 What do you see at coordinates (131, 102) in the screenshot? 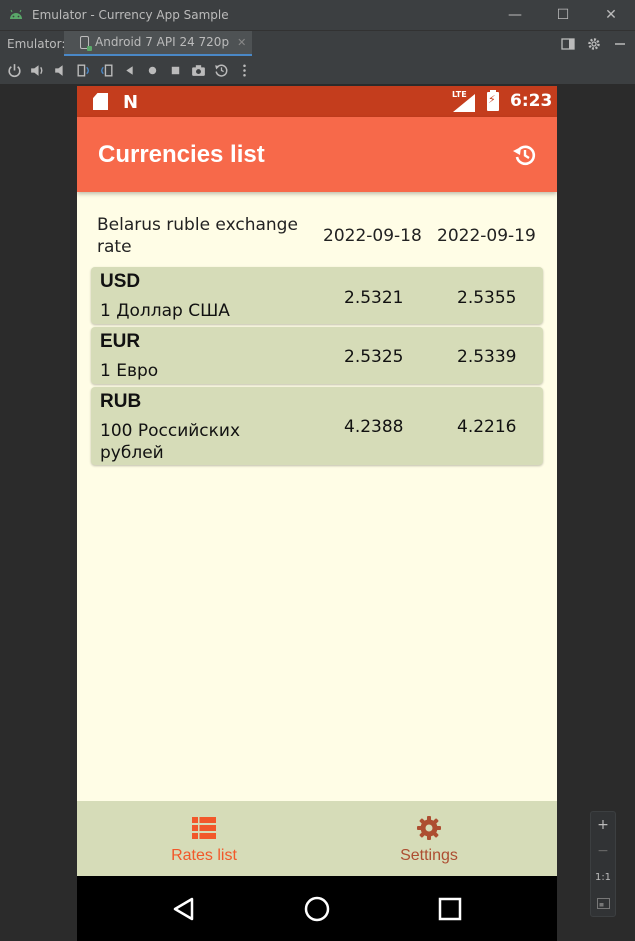
I see `nougat-icon: N` at bounding box center [131, 102].